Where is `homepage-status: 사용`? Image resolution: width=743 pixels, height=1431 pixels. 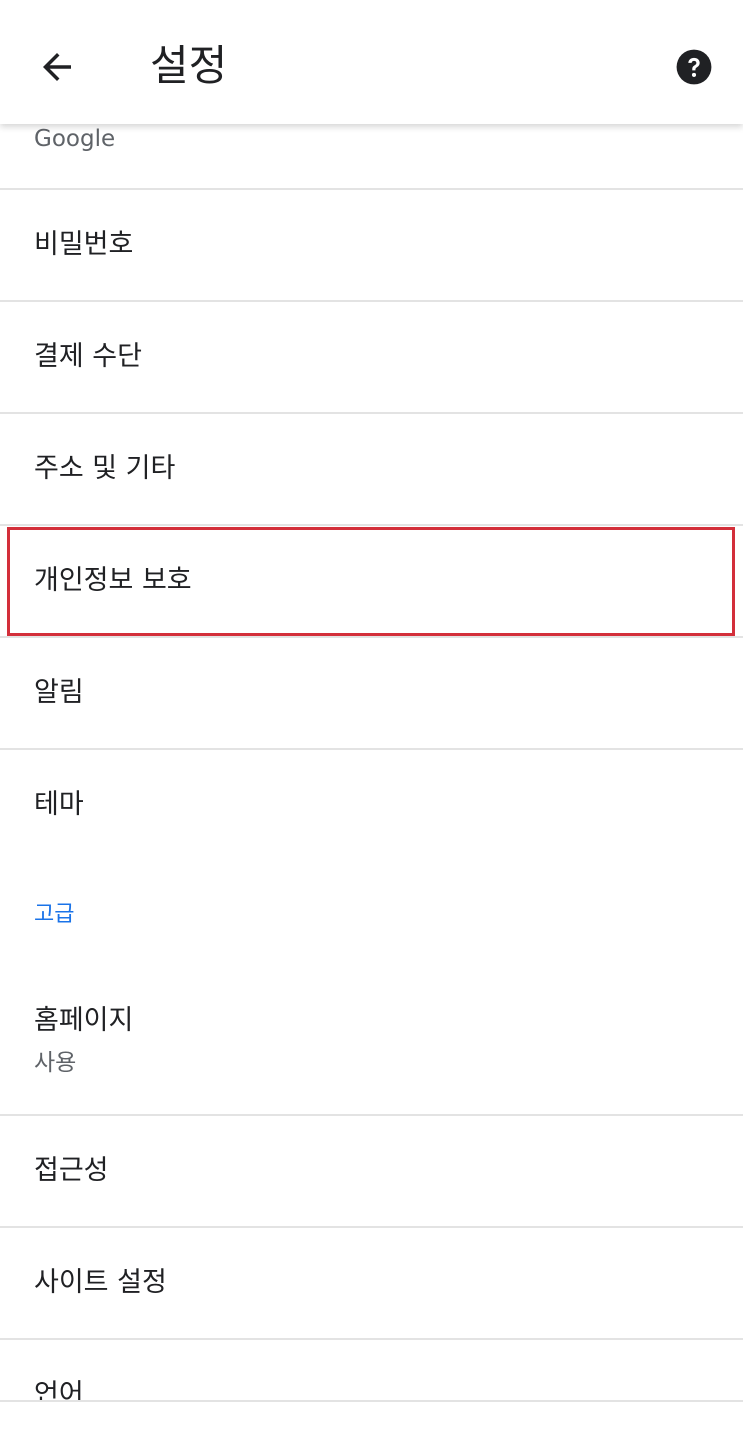 homepage-status: 사용 is located at coordinates (55, 1063).